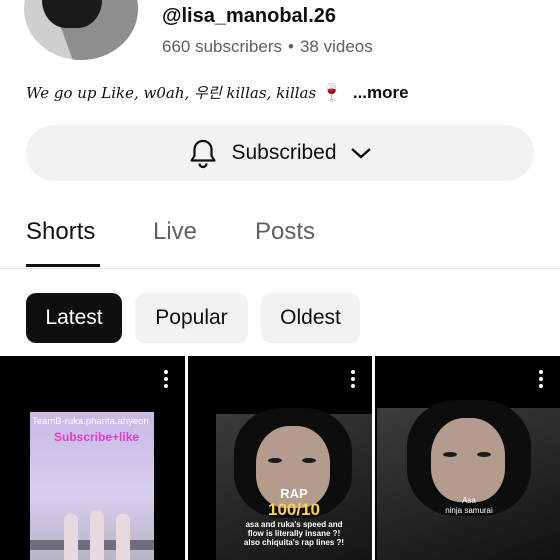 Image resolution: width=560 pixels, height=560 pixels. What do you see at coordinates (191, 318) in the screenshot?
I see `filter-popular-chip: Popular` at bounding box center [191, 318].